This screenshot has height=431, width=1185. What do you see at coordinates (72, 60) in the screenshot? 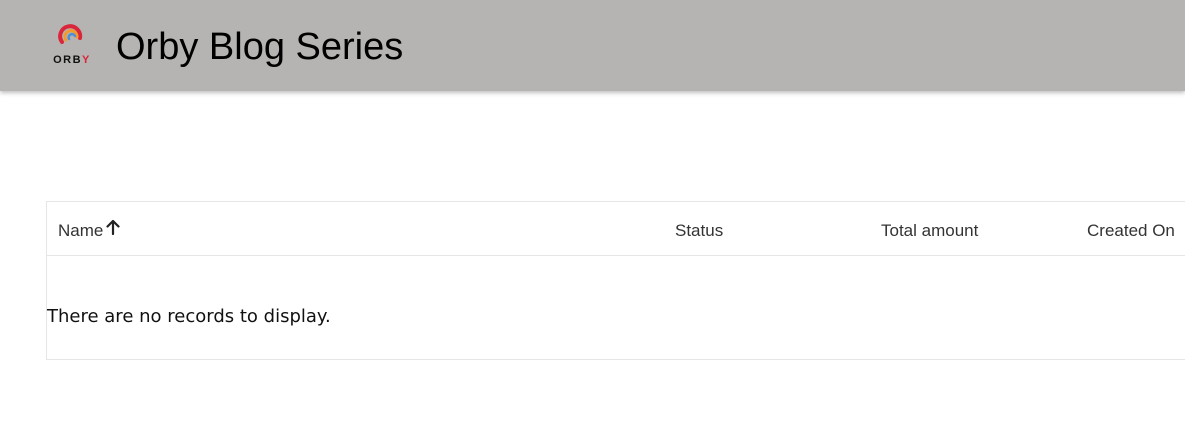
I see `logo-wordmark: ORBY` at bounding box center [72, 60].